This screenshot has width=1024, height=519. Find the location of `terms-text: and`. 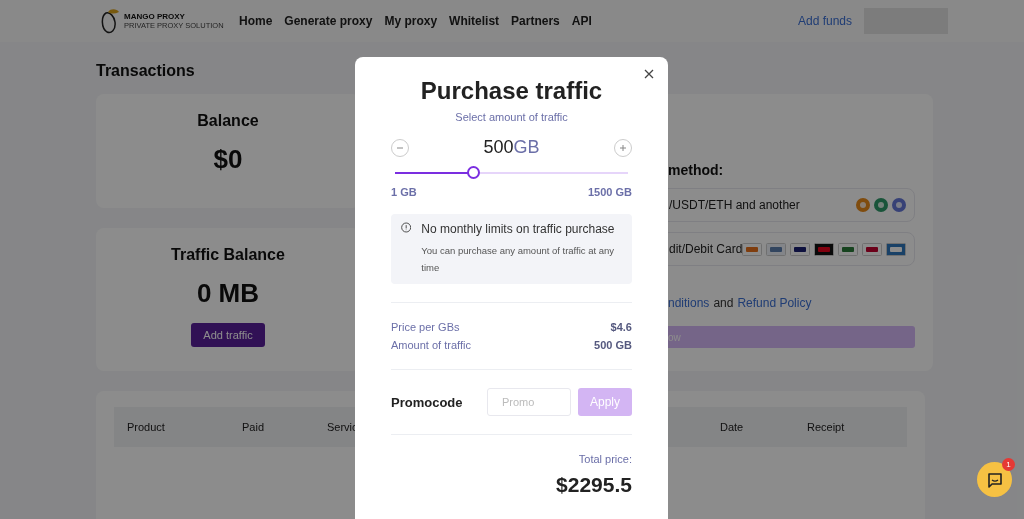

terms-text: and is located at coordinates (723, 303).